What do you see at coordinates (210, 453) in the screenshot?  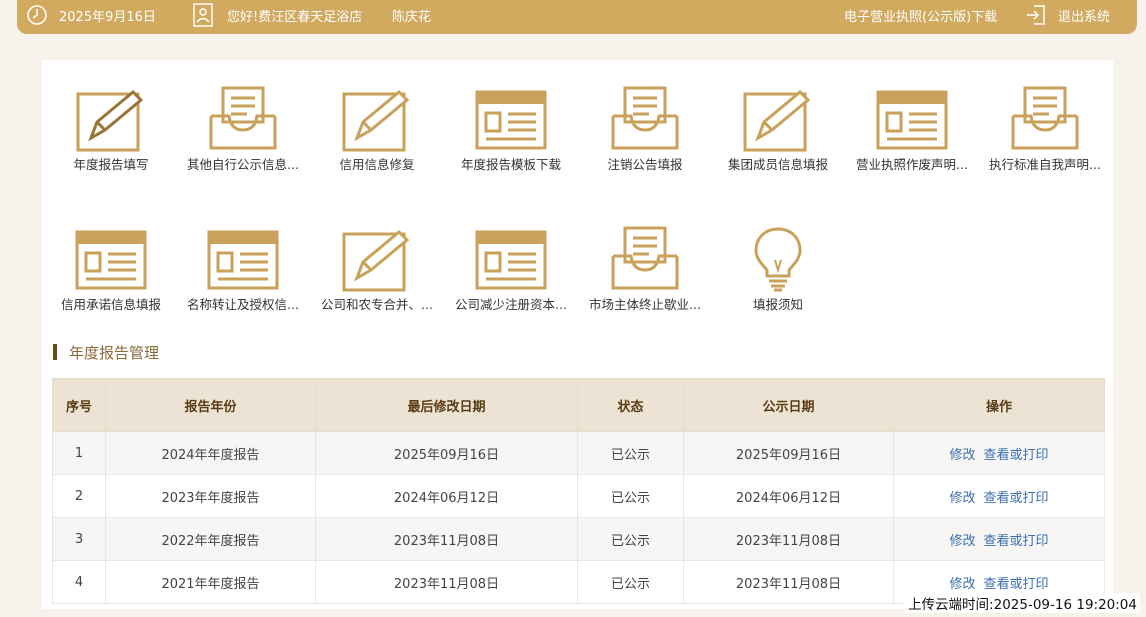 I see `cell-year: 2024年年度报告` at bounding box center [210, 453].